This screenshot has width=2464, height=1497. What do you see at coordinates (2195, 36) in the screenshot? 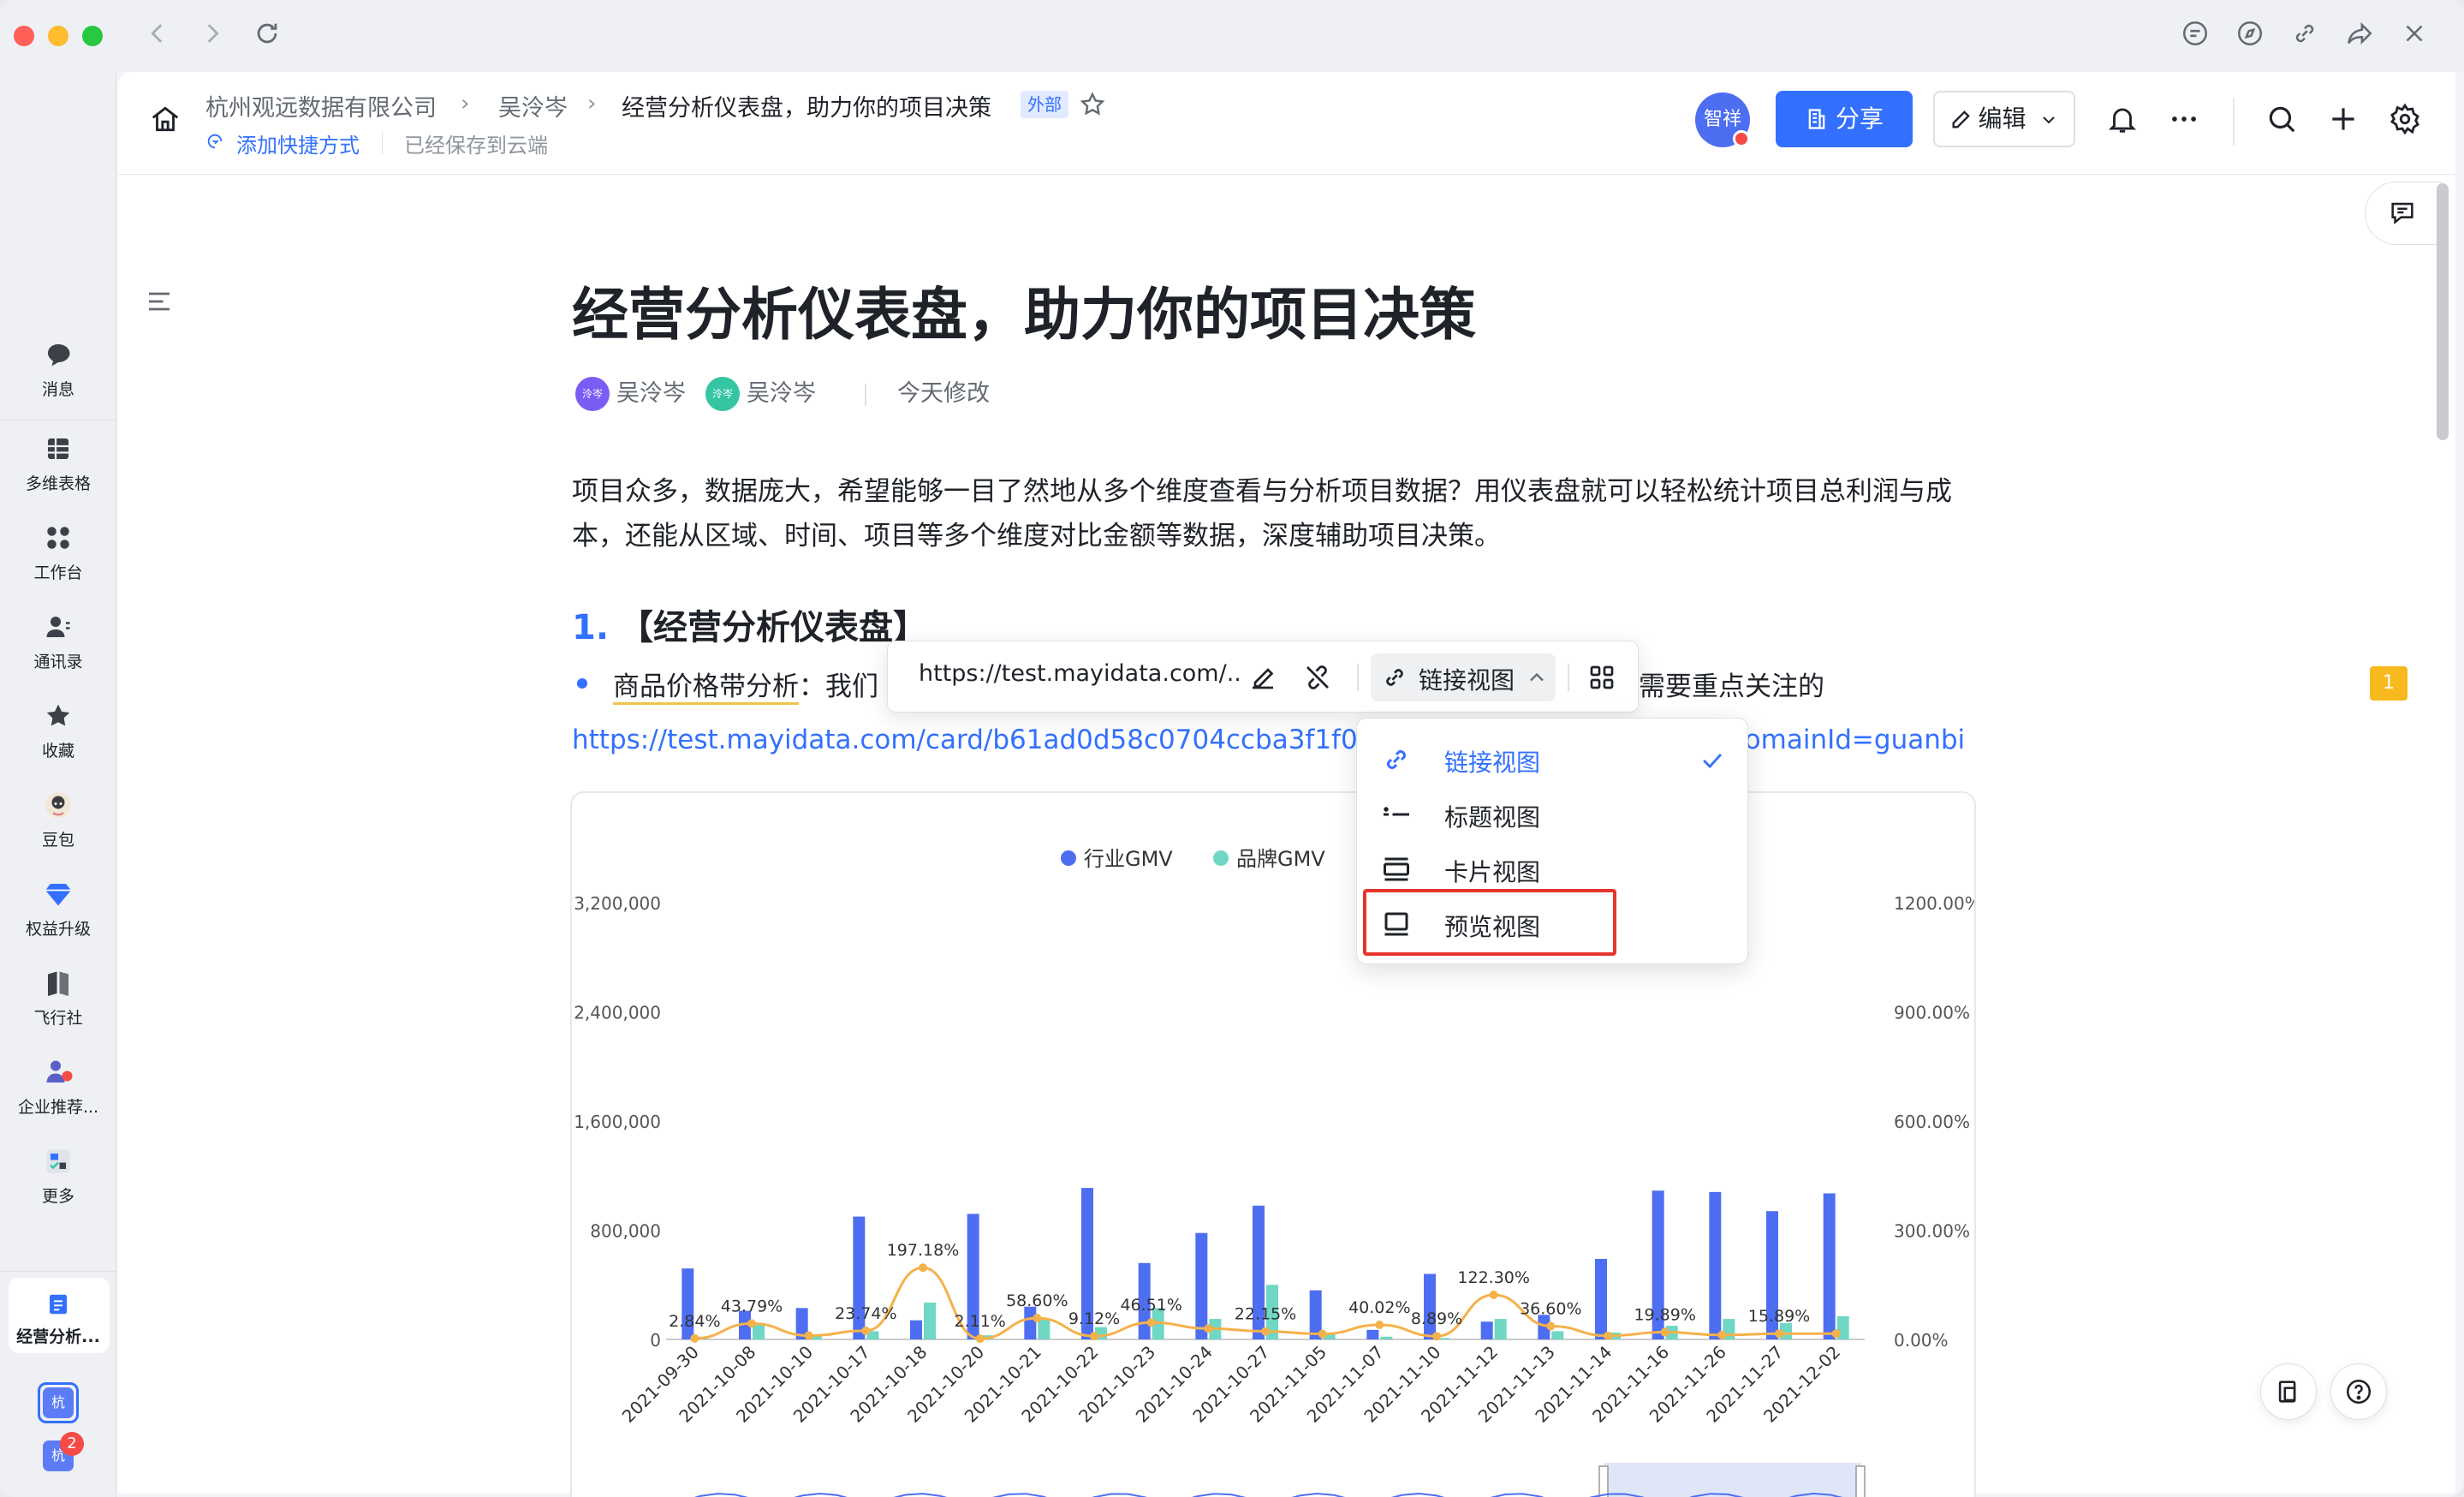
I see `chat-icon` at bounding box center [2195, 36].